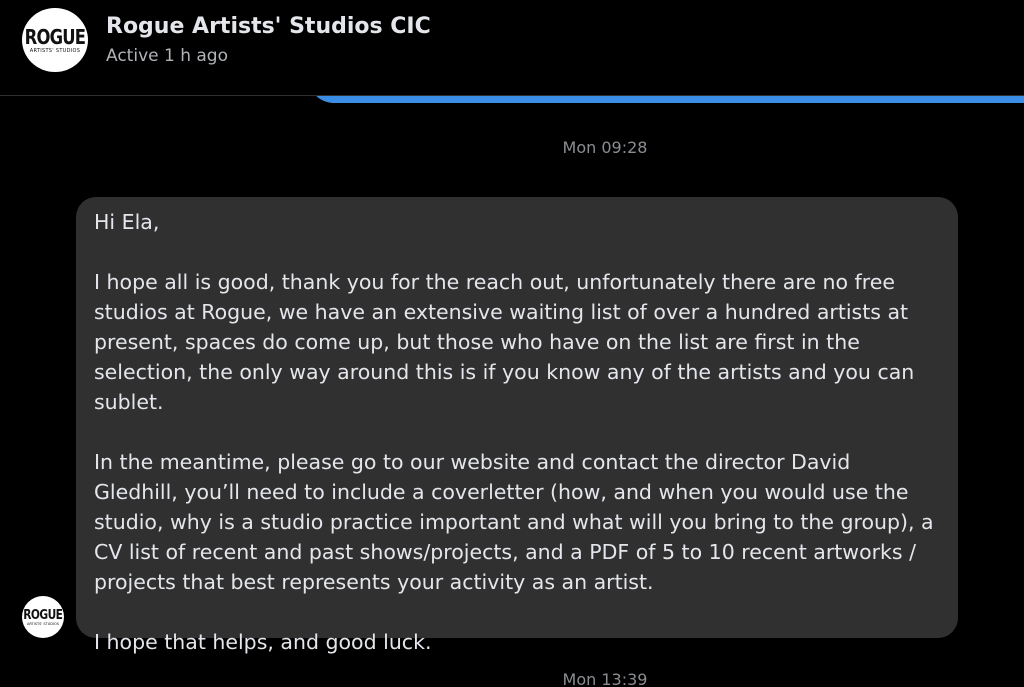 This screenshot has width=1024, height=687. What do you see at coordinates (605, 147) in the screenshot?
I see `message-timestamp: Mon 09:28` at bounding box center [605, 147].